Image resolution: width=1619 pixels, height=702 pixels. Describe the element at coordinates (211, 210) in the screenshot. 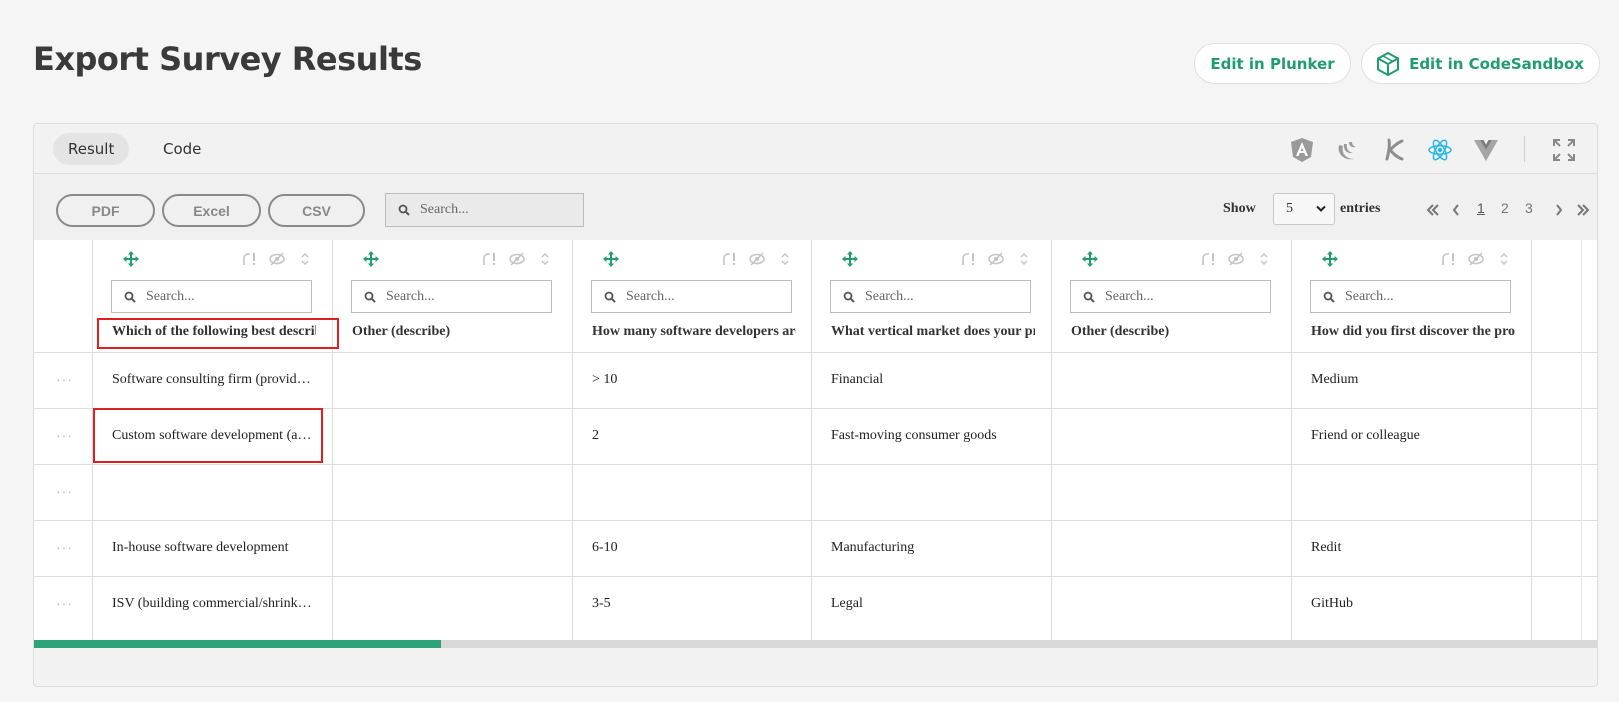

I see `export-excel-button: Excel` at that location.